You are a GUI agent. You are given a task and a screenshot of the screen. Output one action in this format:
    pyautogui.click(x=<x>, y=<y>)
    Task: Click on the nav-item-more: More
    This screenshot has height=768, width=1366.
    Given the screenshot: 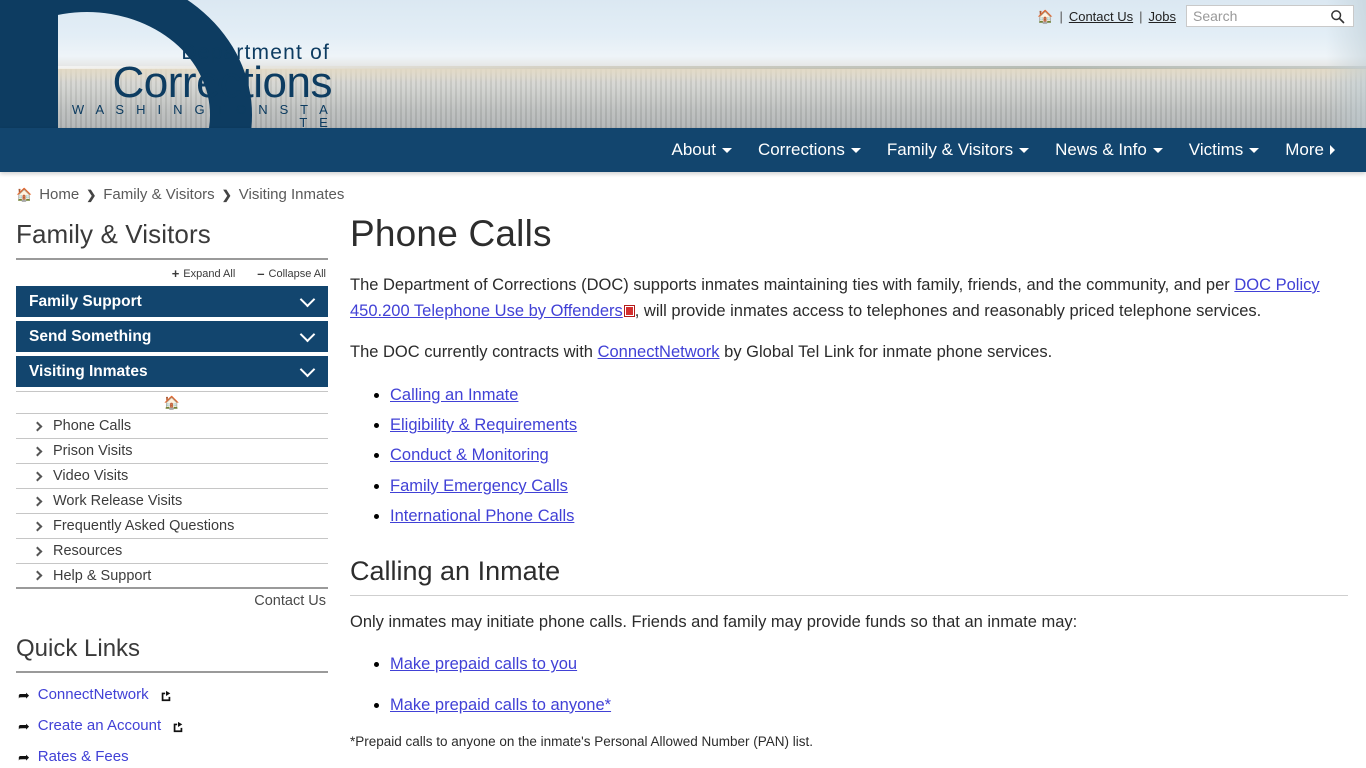 What is the action you would take?
    pyautogui.click(x=1310, y=150)
    